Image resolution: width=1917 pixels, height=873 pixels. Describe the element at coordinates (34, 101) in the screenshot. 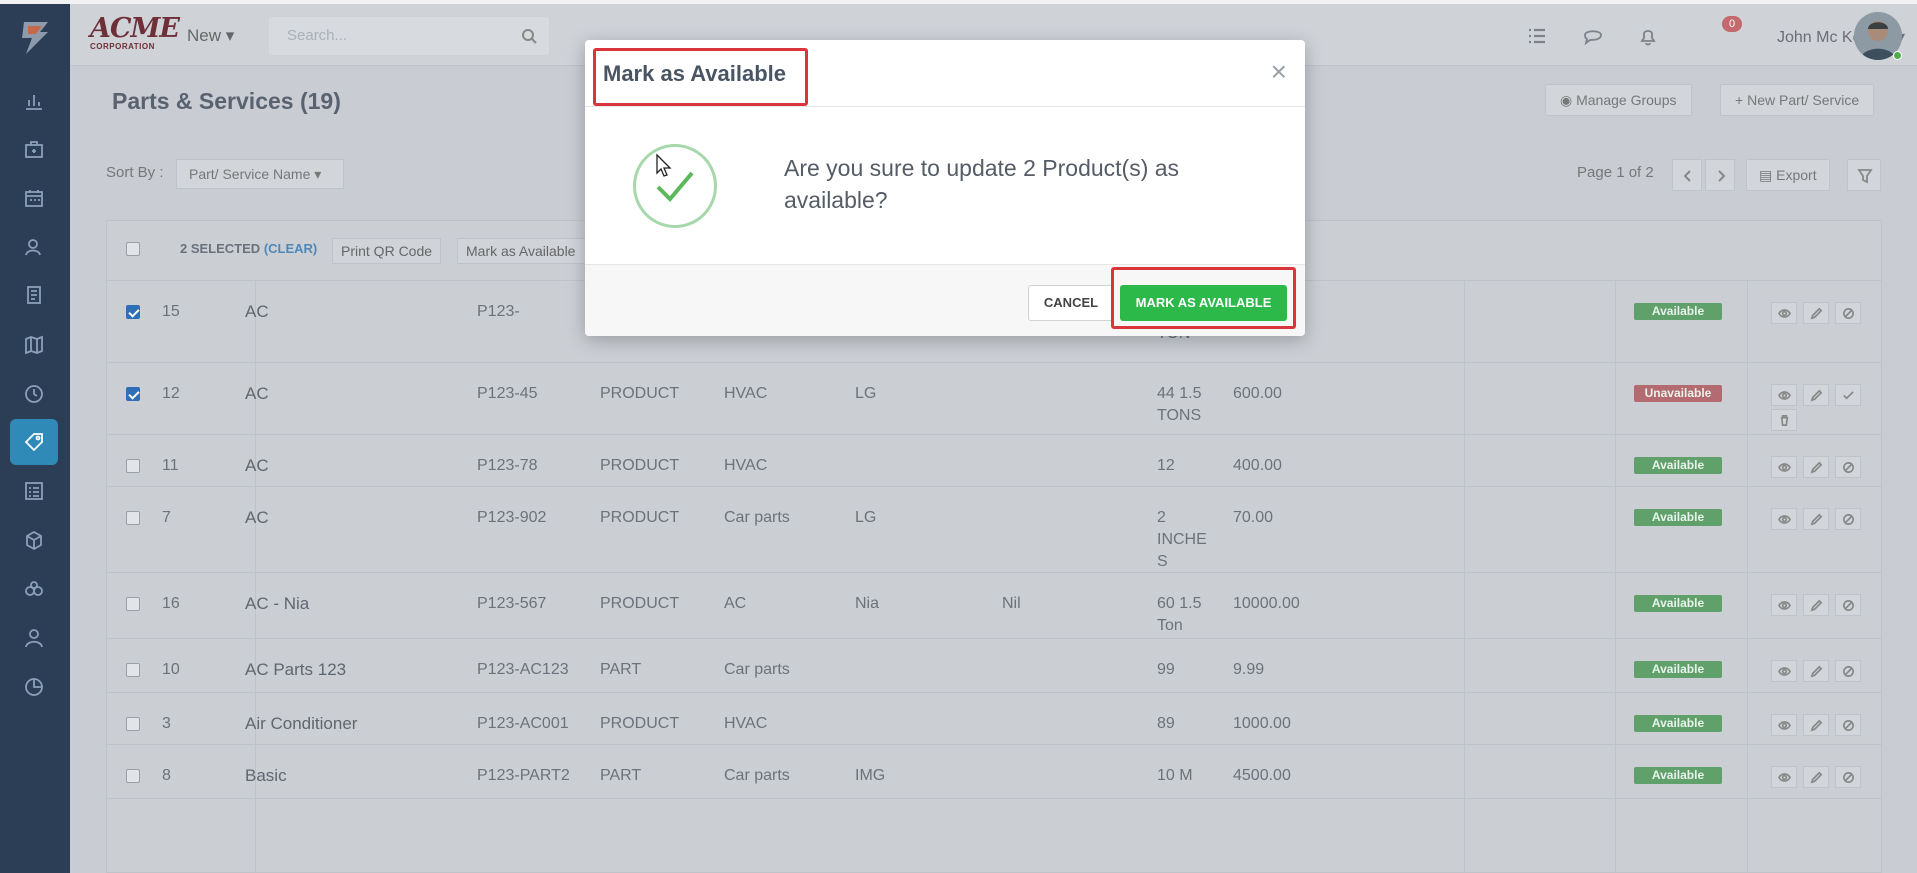

I see `sidebar-dashboard` at that location.